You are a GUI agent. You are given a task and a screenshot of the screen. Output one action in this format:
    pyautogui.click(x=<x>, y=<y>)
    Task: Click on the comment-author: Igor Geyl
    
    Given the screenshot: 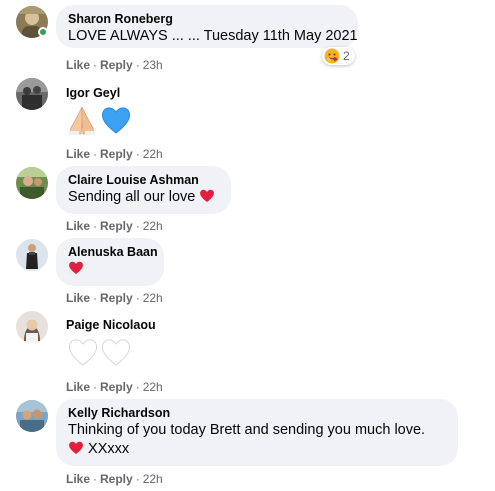 What is the action you would take?
    pyautogui.click(x=93, y=93)
    